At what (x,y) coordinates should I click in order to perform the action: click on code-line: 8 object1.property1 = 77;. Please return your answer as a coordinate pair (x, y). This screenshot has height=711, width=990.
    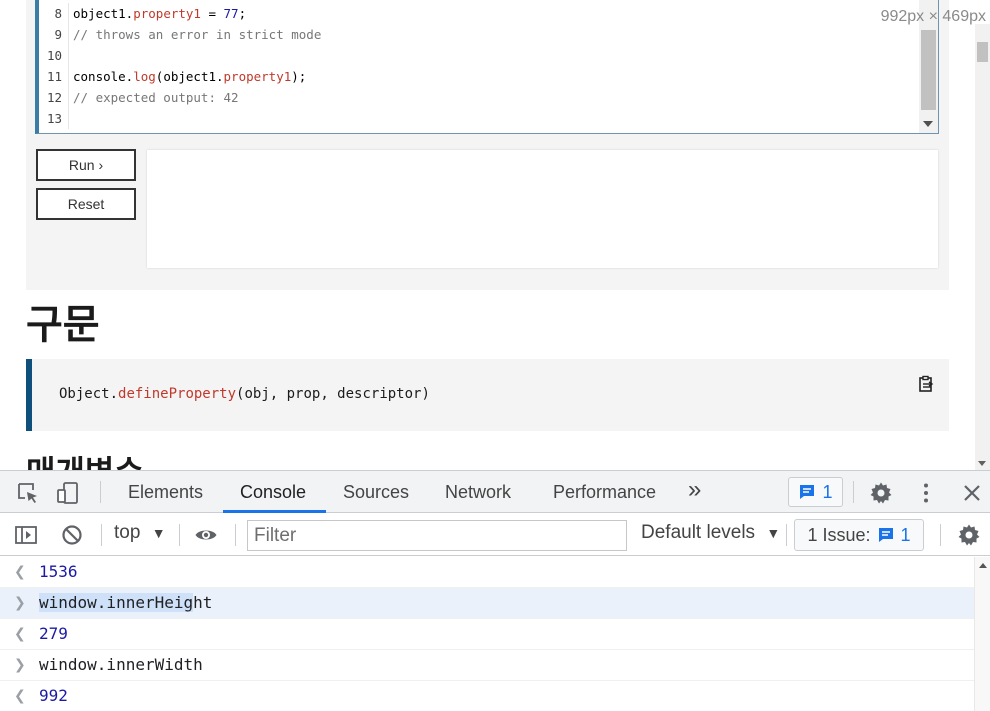
    Looking at the image, I should click on (479, 13).